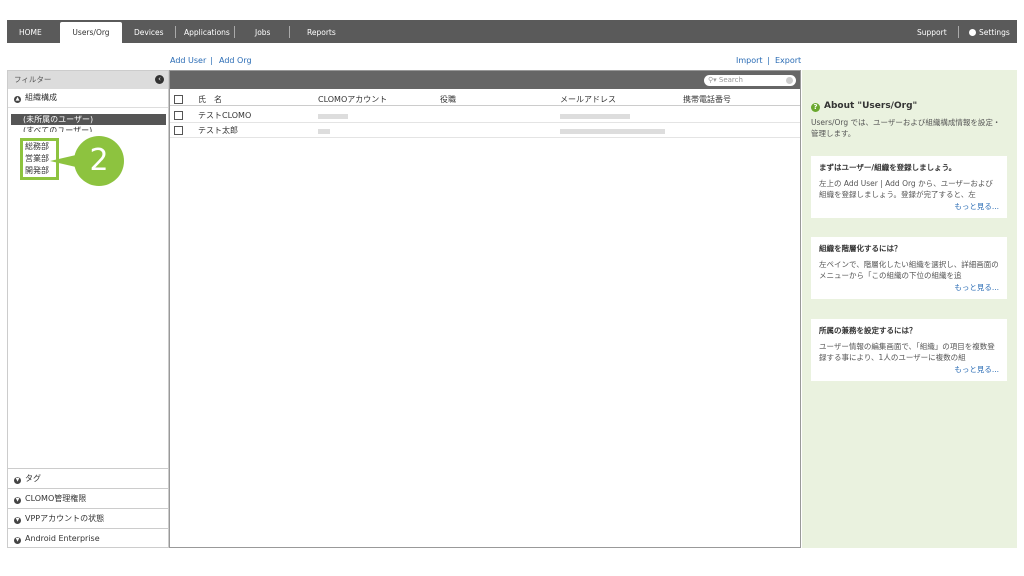  Describe the element at coordinates (178, 99) in the screenshot. I see `select-all-checkbox` at that location.